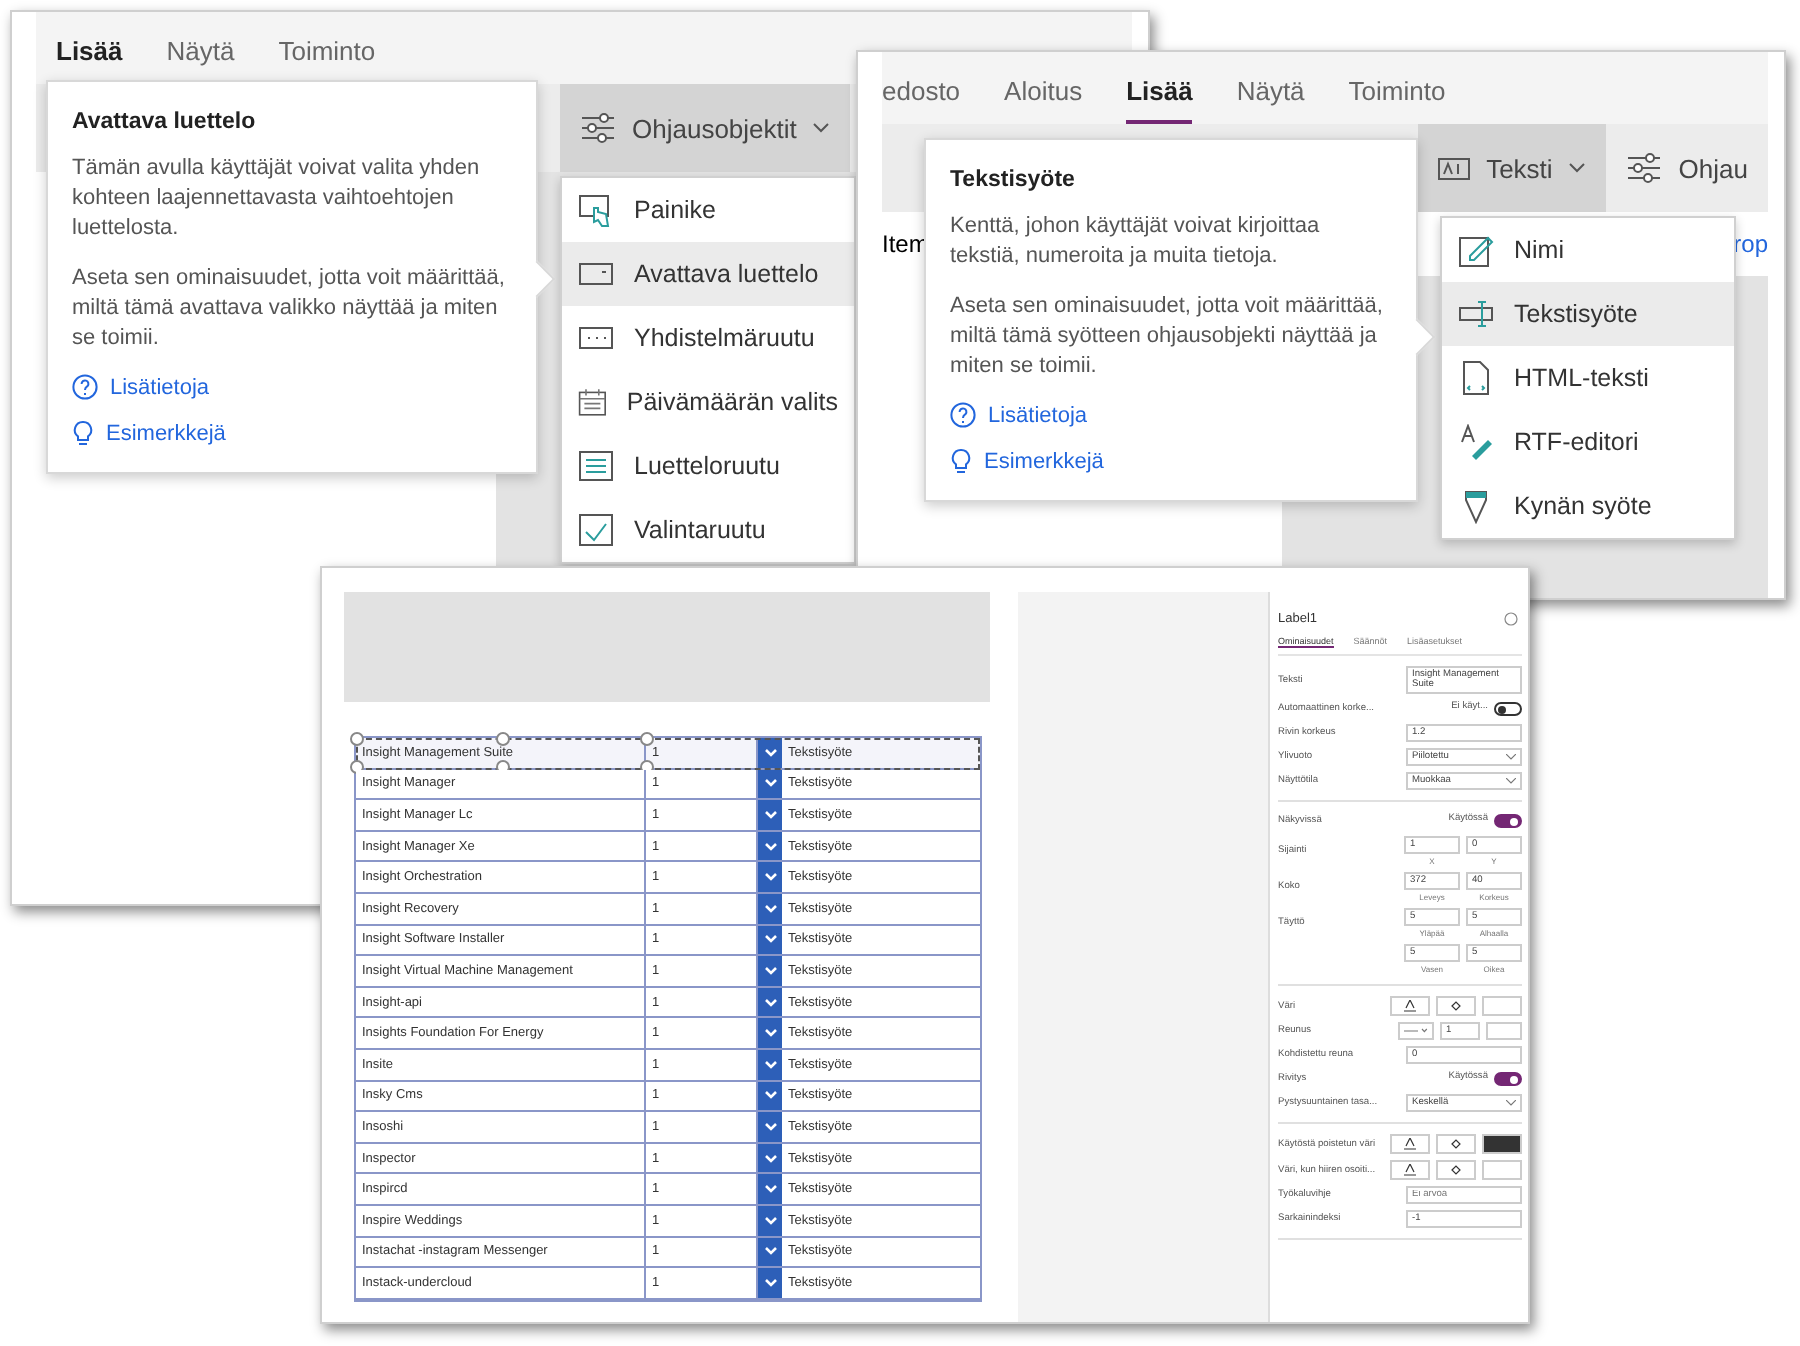  What do you see at coordinates (1588, 250) in the screenshot?
I see `menu-item: Nimi` at bounding box center [1588, 250].